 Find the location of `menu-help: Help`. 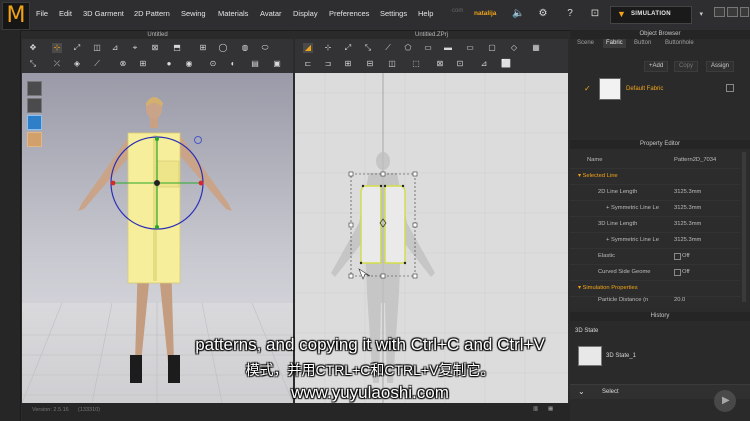

menu-help: Help is located at coordinates (425, 13).